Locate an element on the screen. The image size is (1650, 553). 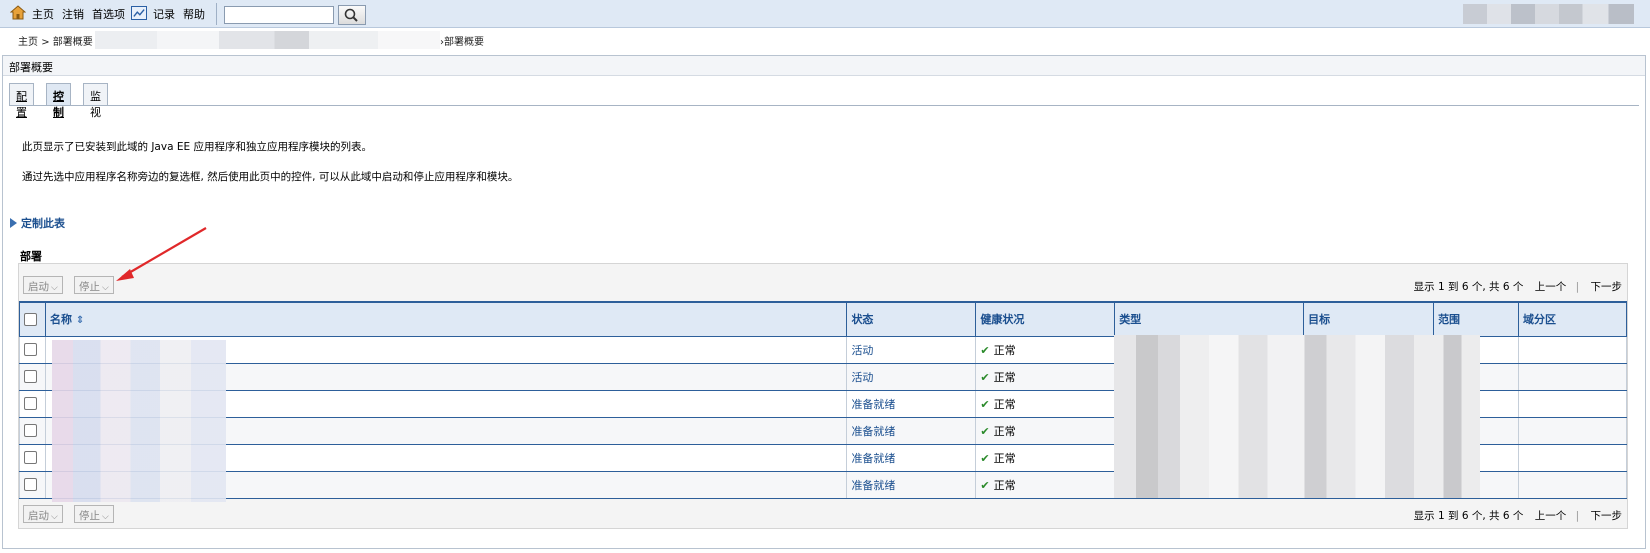
col-health: 健康状况 is located at coordinates (1045, 319).